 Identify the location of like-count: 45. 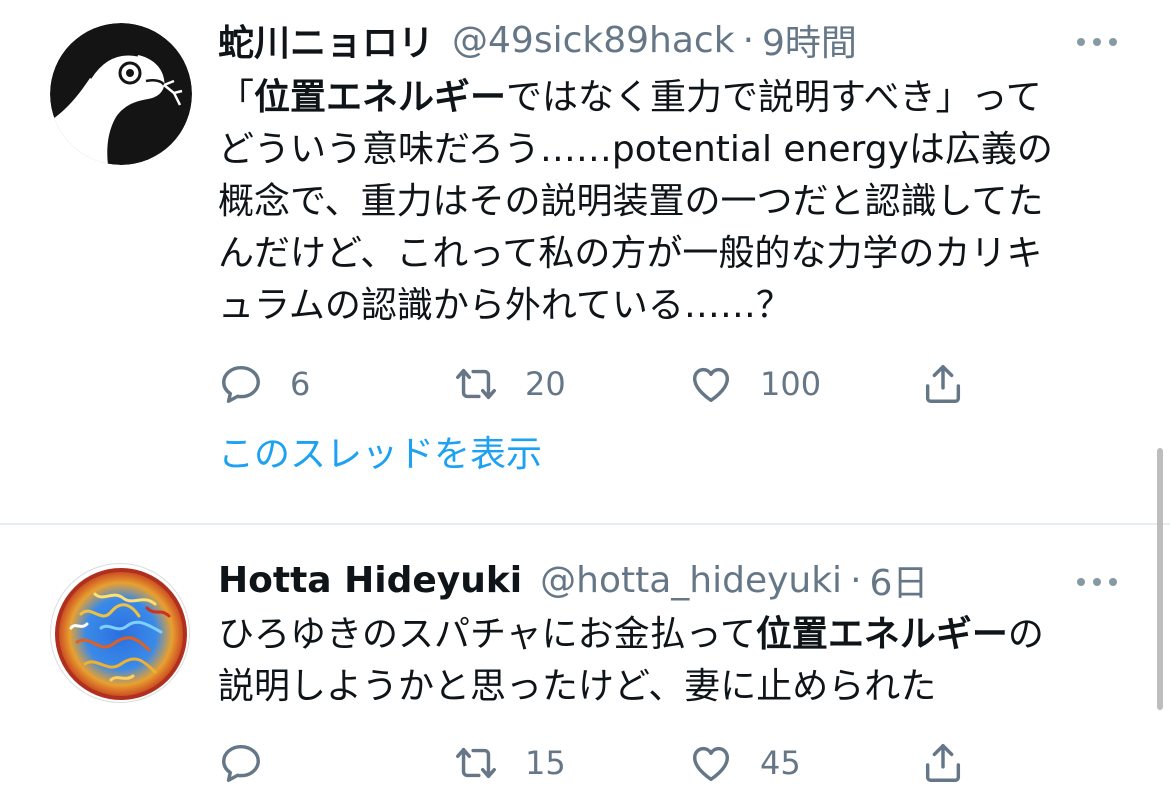
(780, 763).